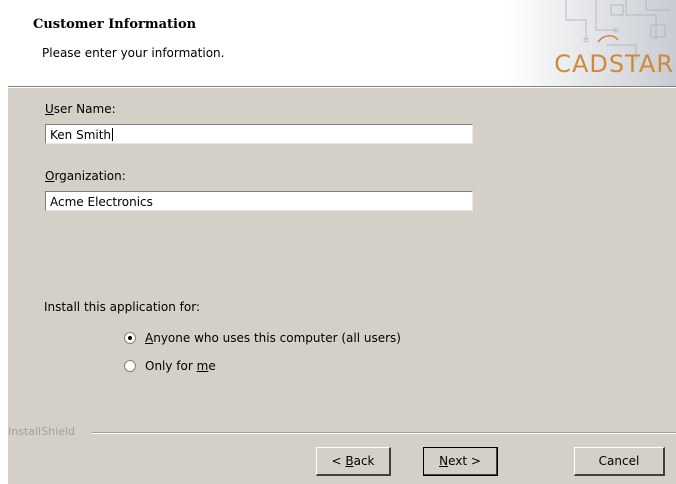 The image size is (676, 484). Describe the element at coordinates (338, 461) in the screenshot. I see `back-prefix: <` at that location.